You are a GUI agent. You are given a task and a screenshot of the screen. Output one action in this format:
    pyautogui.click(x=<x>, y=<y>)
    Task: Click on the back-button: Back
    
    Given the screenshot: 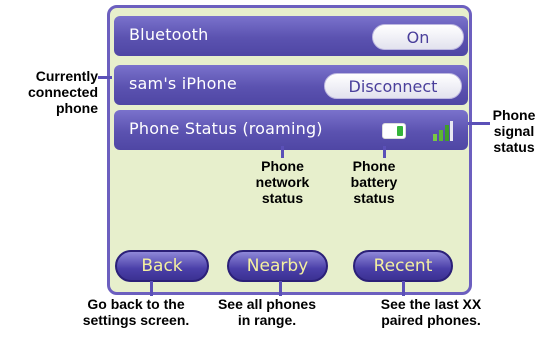 What is the action you would take?
    pyautogui.click(x=162, y=266)
    